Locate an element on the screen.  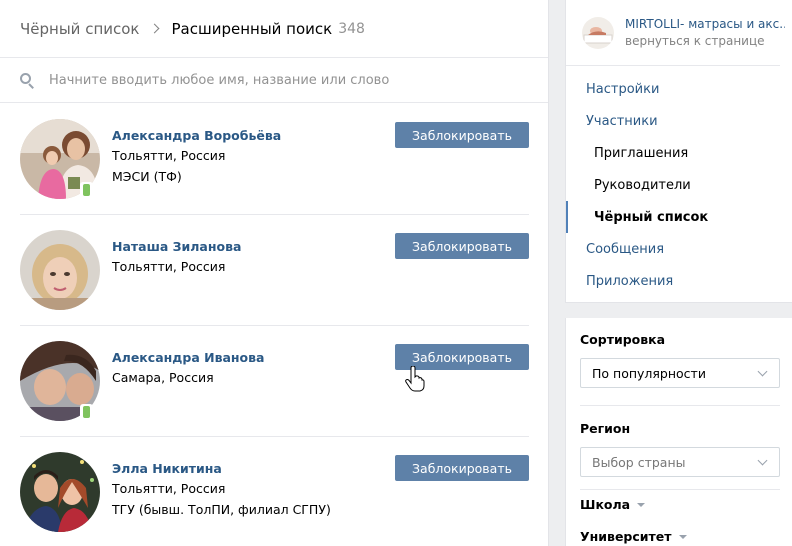
chevron-right-icon is located at coordinates (154, 28).